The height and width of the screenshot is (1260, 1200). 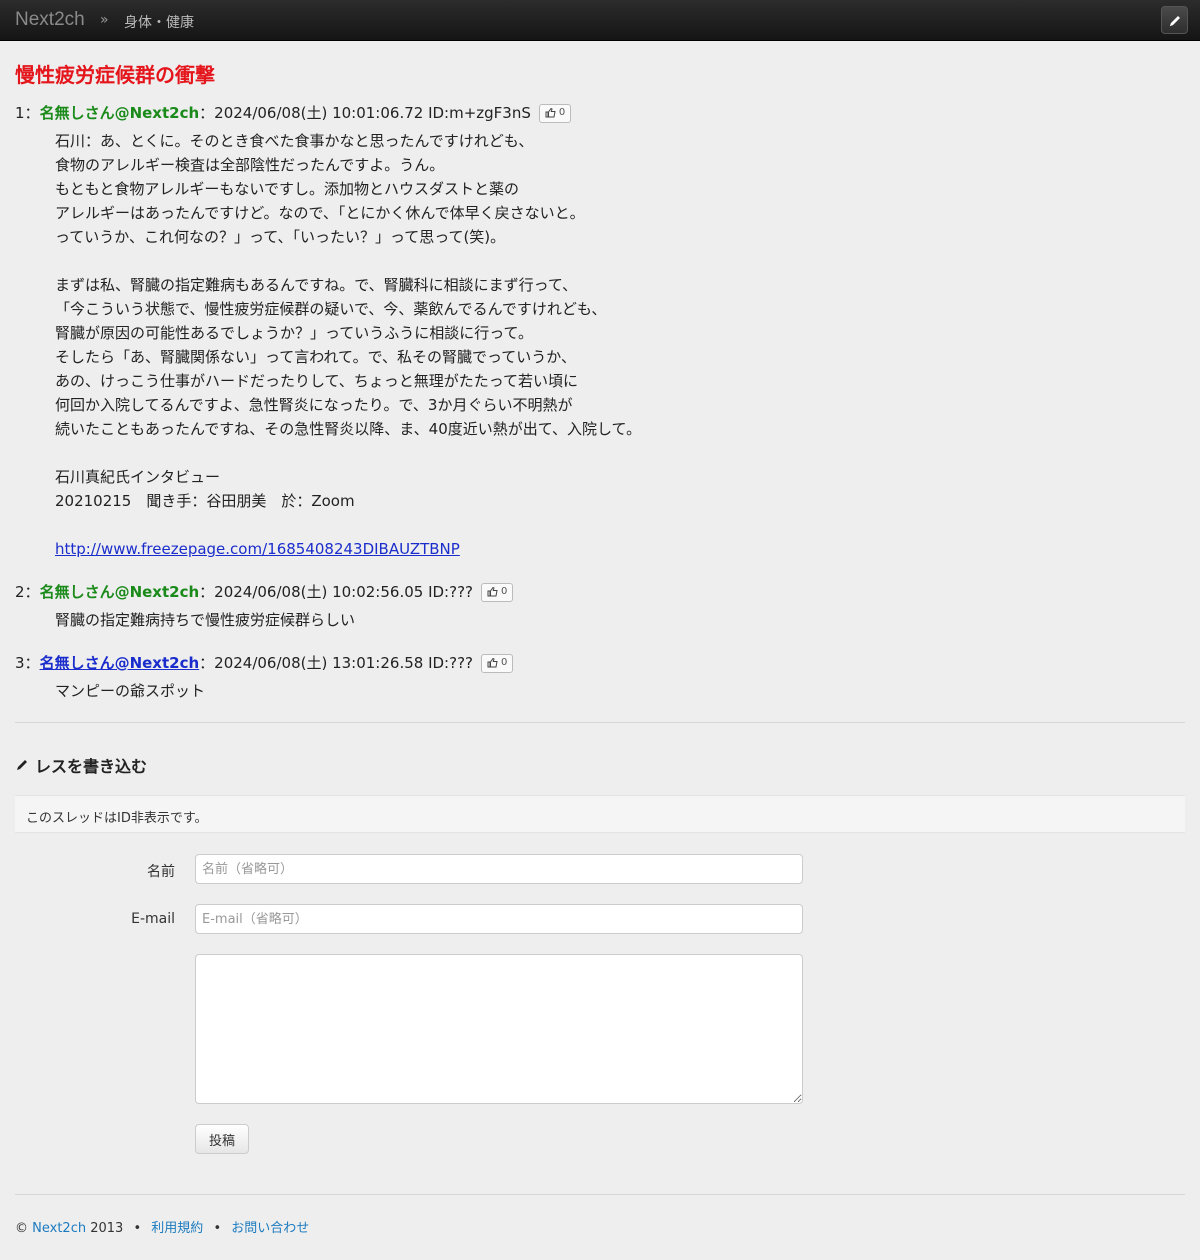 What do you see at coordinates (331, 309) in the screenshot?
I see `post-line: 「今こういう状態で、慢性疲労症候群の疑いで、今、薬飲んでるんですけれども、` at bounding box center [331, 309].